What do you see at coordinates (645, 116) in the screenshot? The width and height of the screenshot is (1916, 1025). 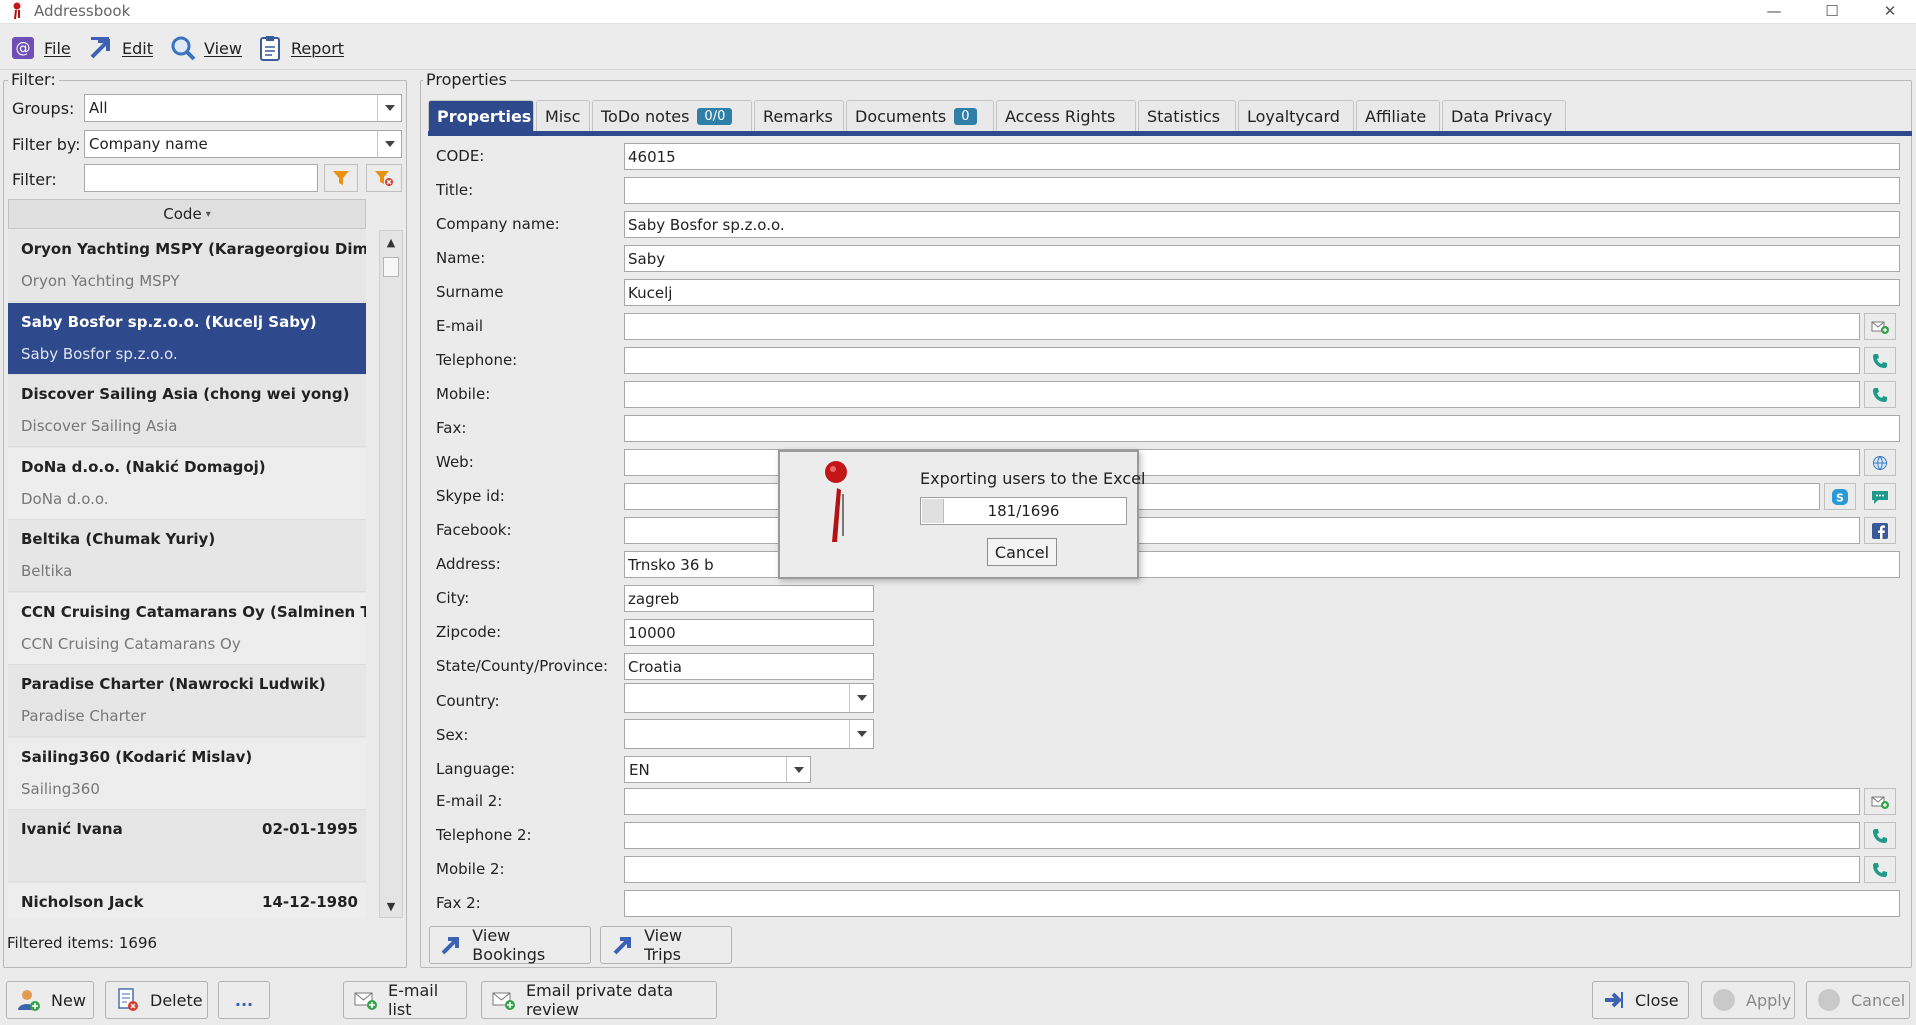 I see `tab-label: ToDo notes` at bounding box center [645, 116].